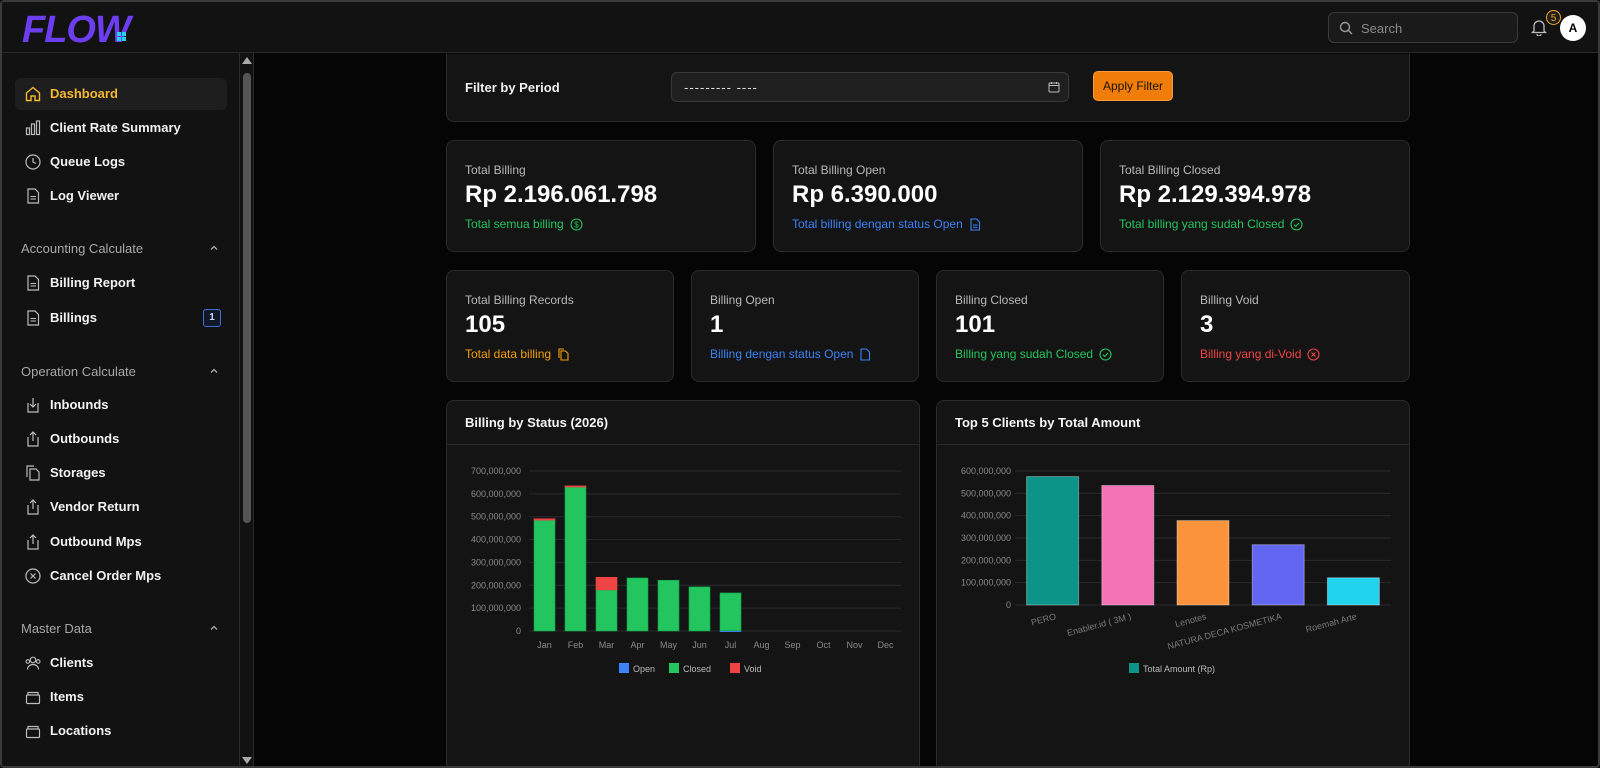 The image size is (1600, 768). What do you see at coordinates (495, 170) in the screenshot?
I see `stat-title: Total Billing` at bounding box center [495, 170].